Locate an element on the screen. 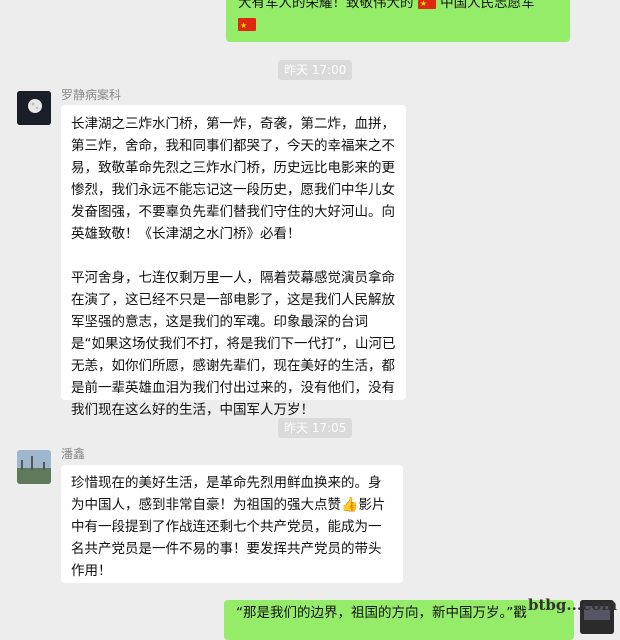  thumbs-up-icon: 👍 is located at coordinates (350, 505).